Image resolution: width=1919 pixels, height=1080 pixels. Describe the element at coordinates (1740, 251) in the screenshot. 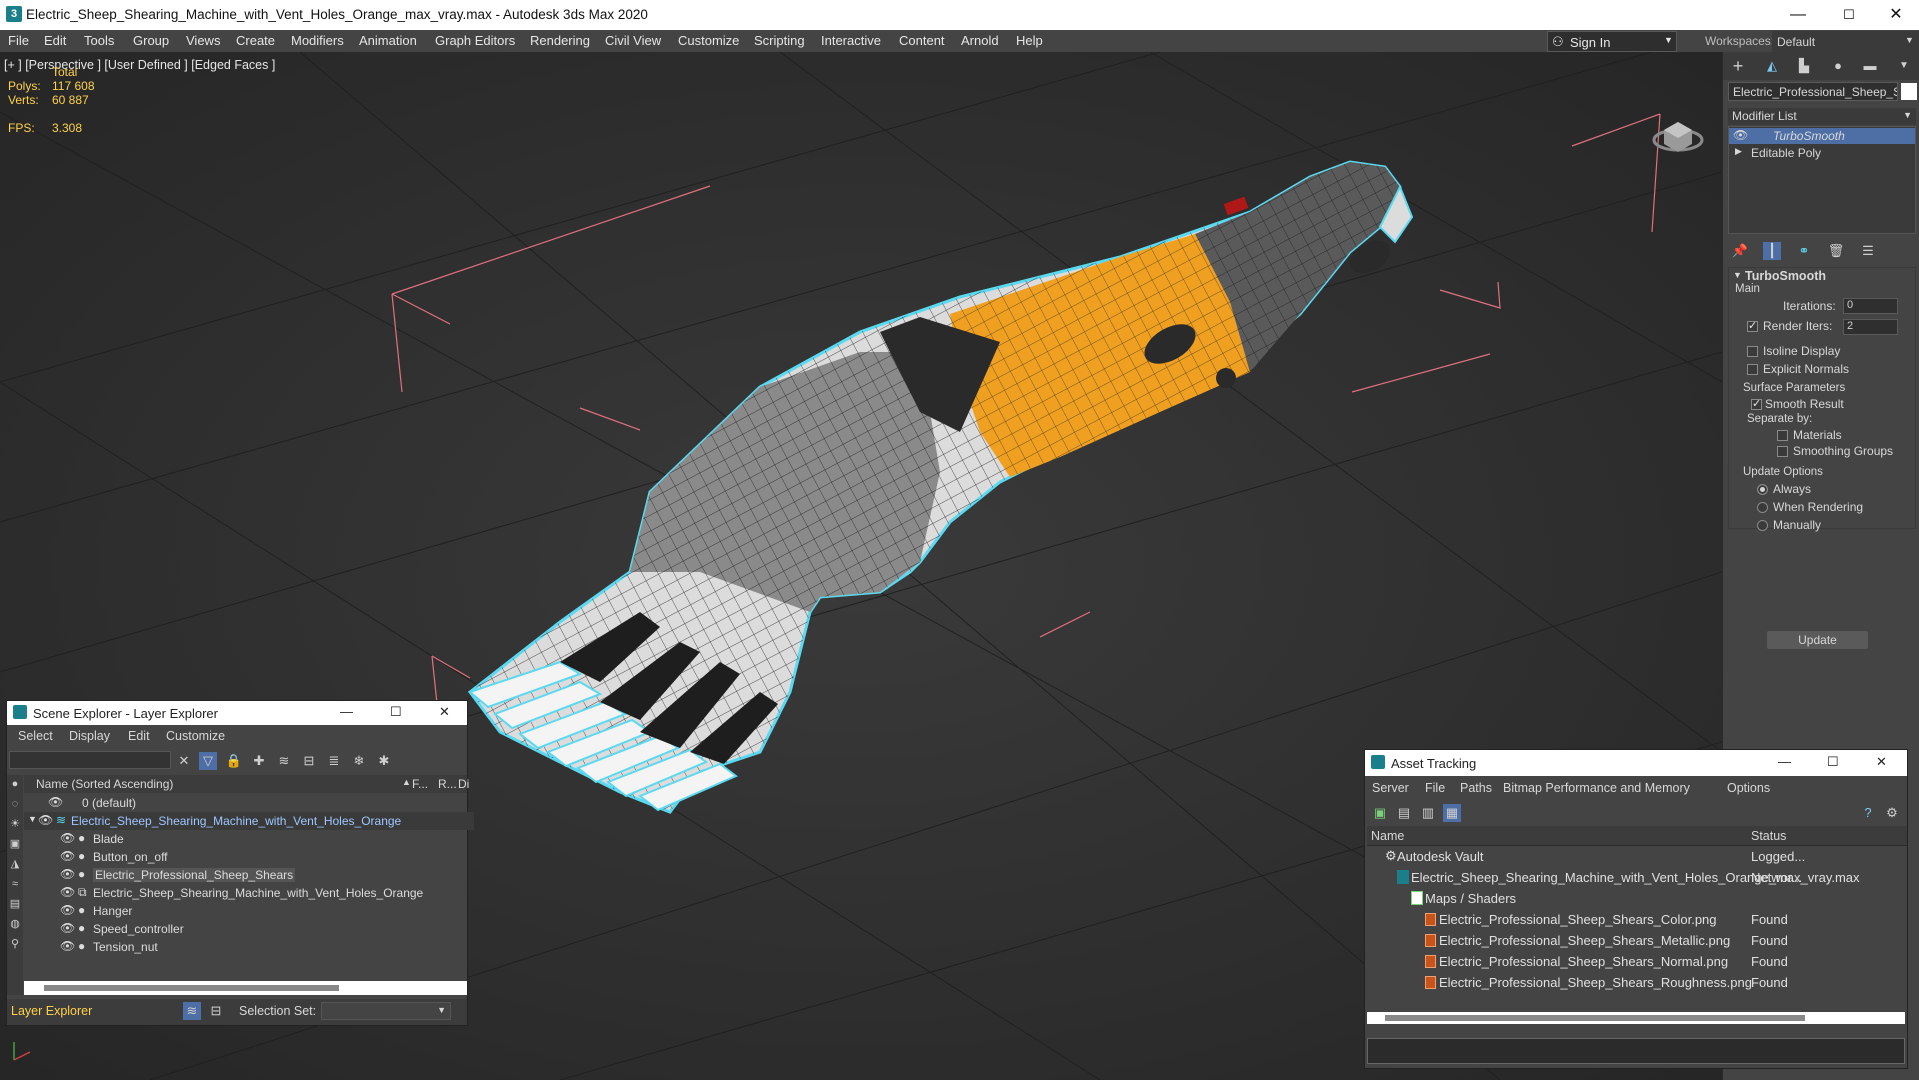

I see `pin-stack-icon: 📌` at that location.